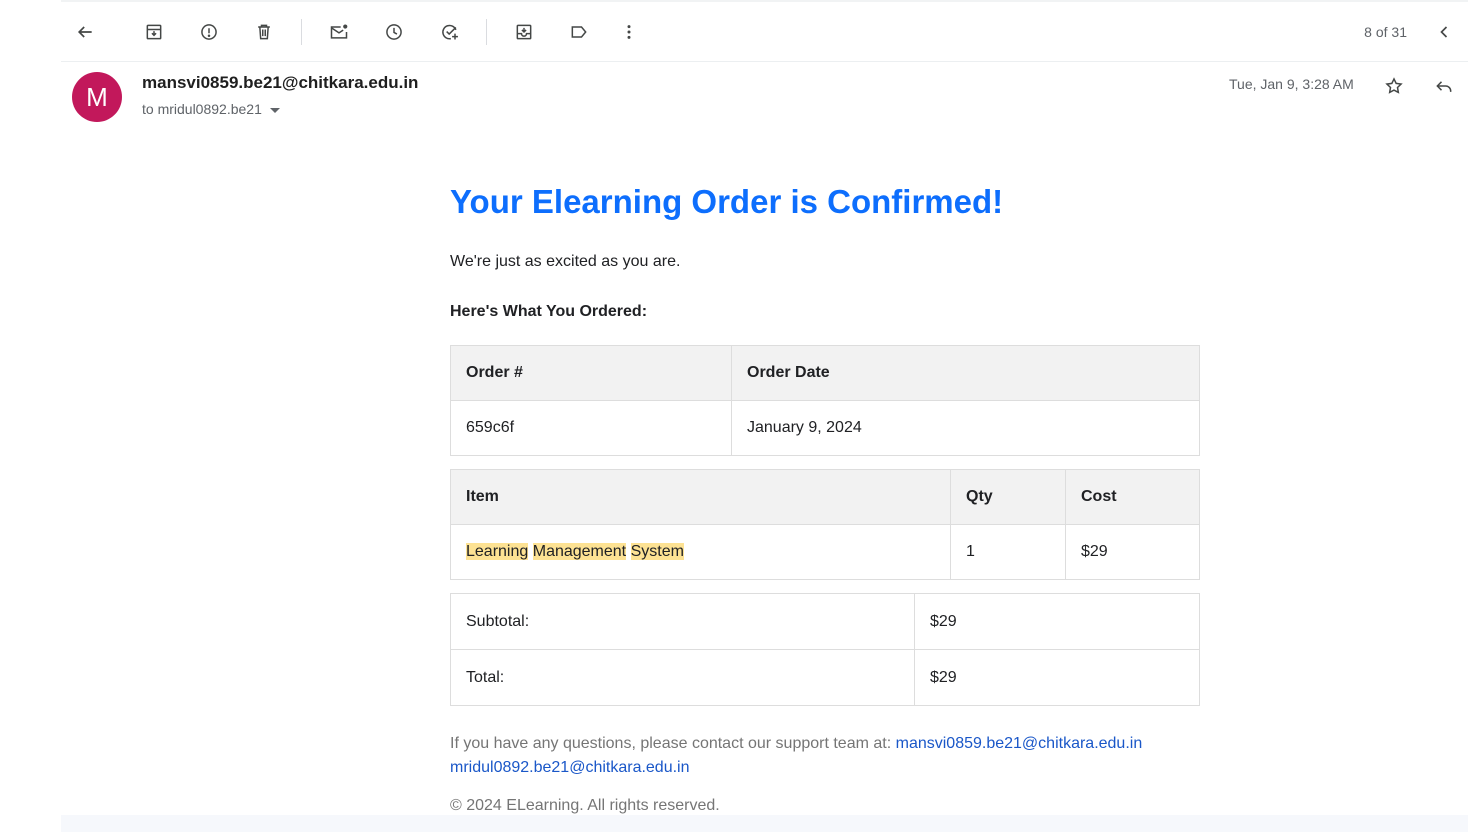 The height and width of the screenshot is (832, 1468). What do you see at coordinates (579, 551) in the screenshot?
I see `highlight: Management` at bounding box center [579, 551].